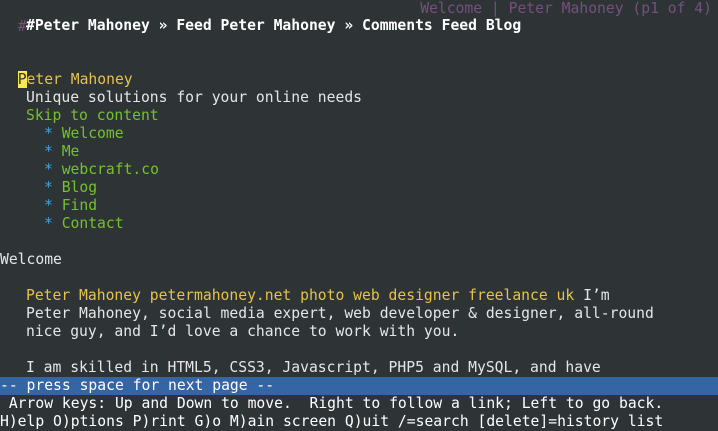 Image resolution: width=718 pixels, height=431 pixels. Describe the element at coordinates (379, 170) in the screenshot. I see `nav-item-webcraft: * webcraft.co` at that location.